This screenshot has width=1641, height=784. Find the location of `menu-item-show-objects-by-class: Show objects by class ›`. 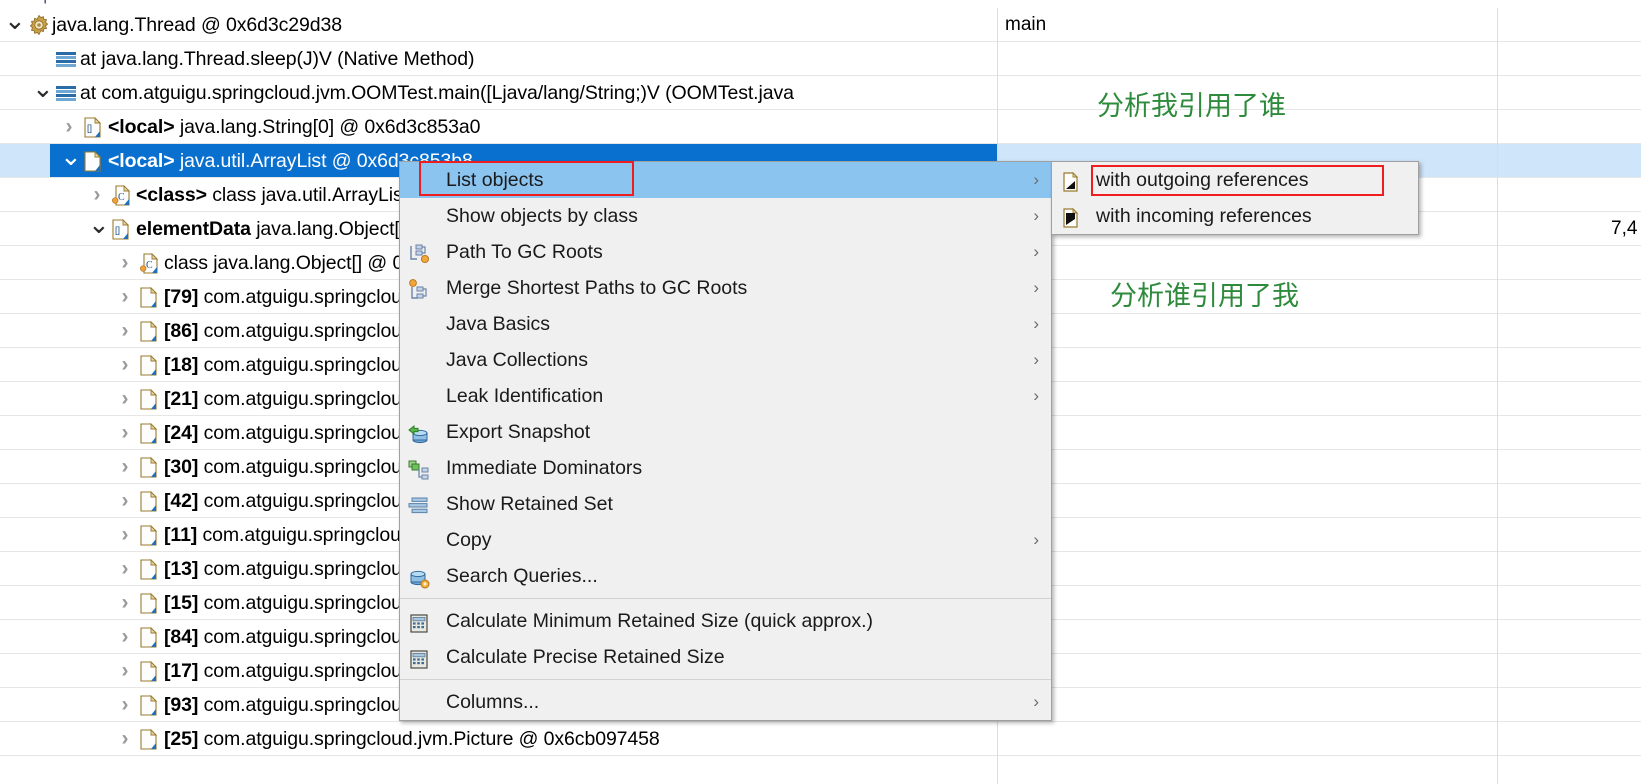

menu-item-show-objects-by-class: Show objects by class › is located at coordinates (725, 216).